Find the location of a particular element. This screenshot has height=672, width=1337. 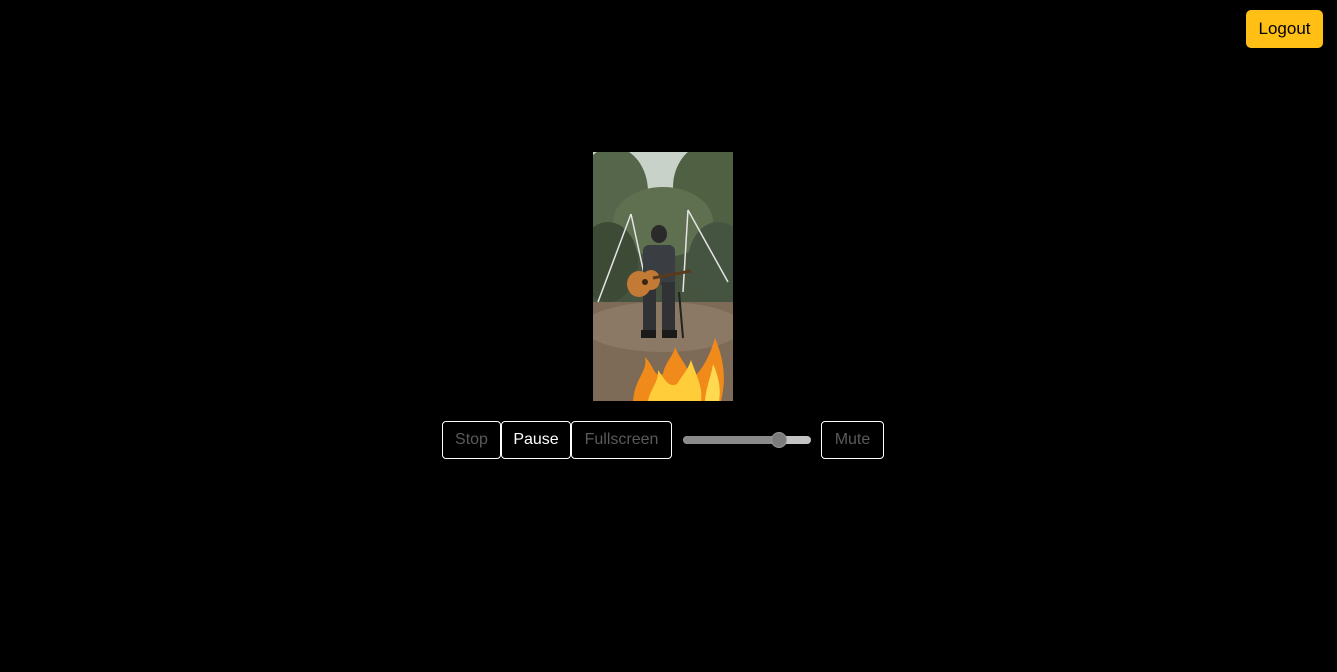

stop-button: Stop is located at coordinates (471, 440).